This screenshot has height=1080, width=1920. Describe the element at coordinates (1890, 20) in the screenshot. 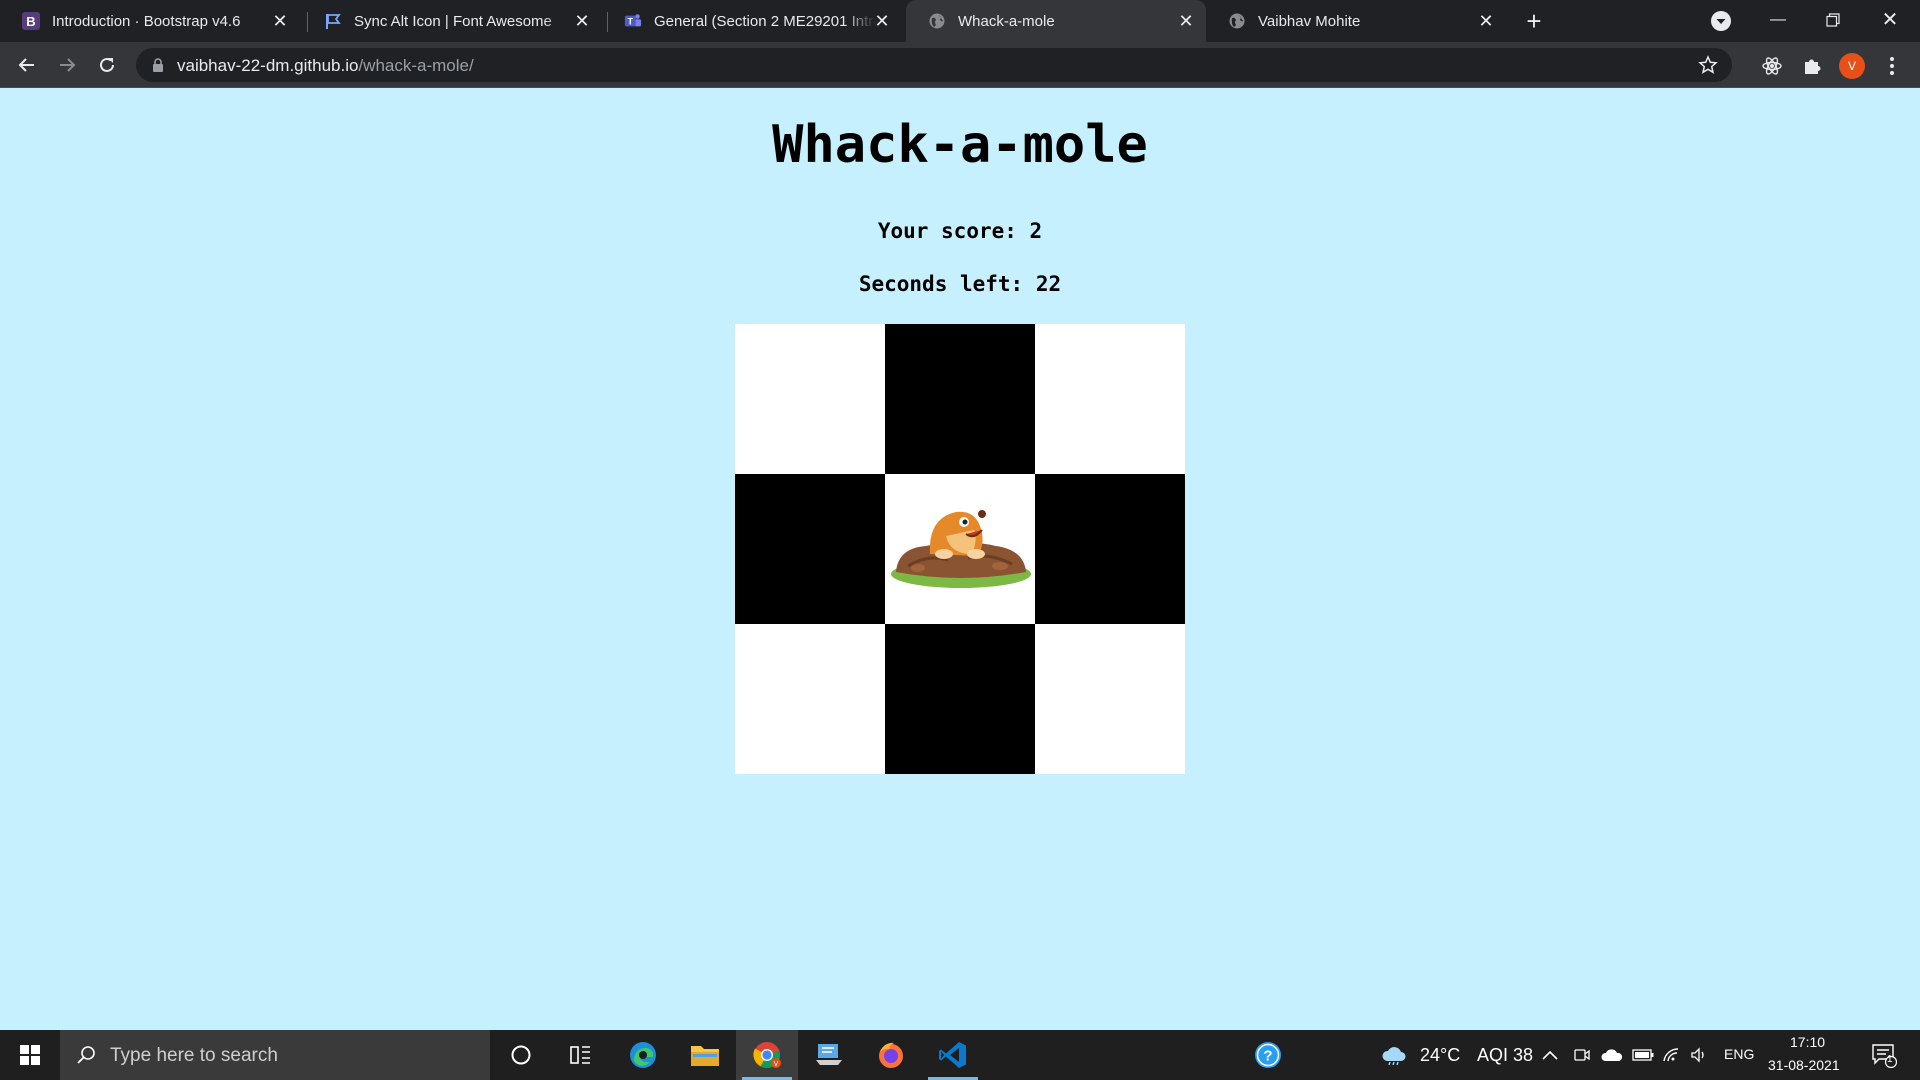

I see `close-window-icon: ✕` at that location.